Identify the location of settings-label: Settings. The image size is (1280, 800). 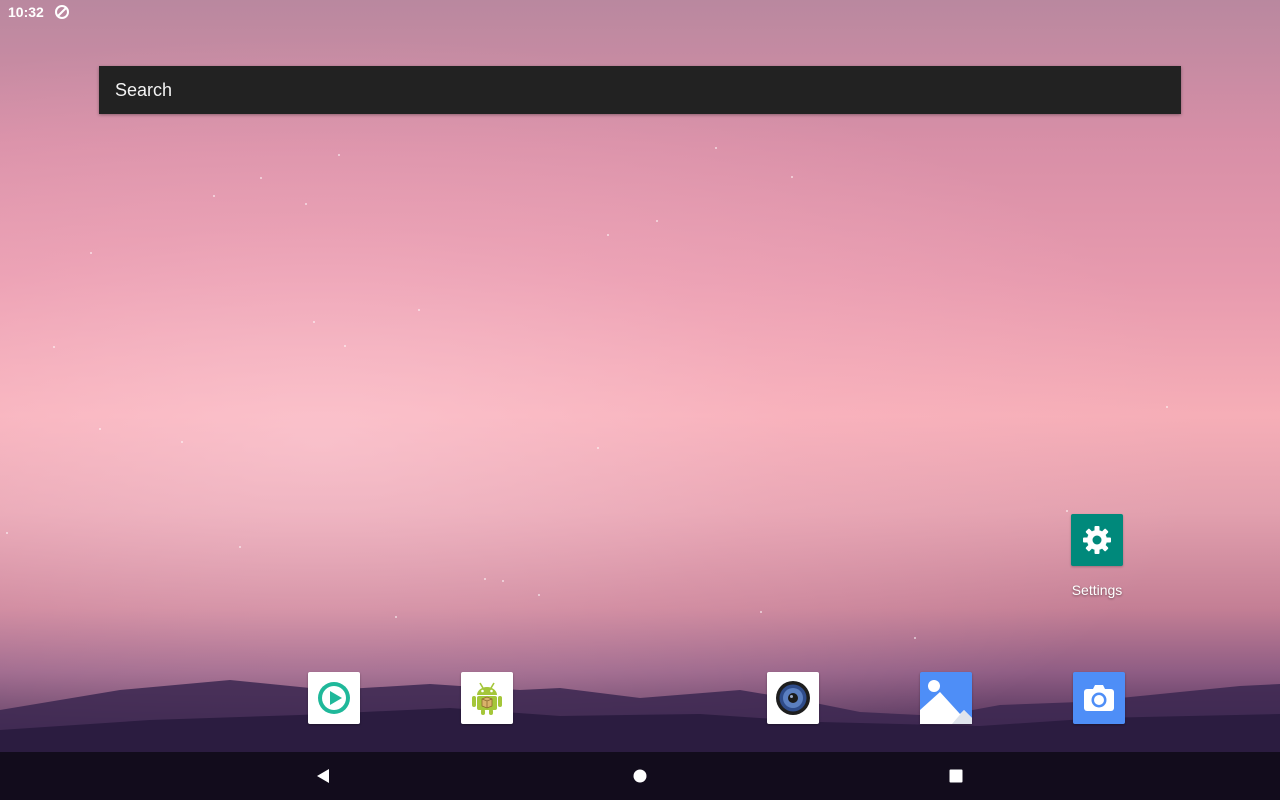
(1097, 590).